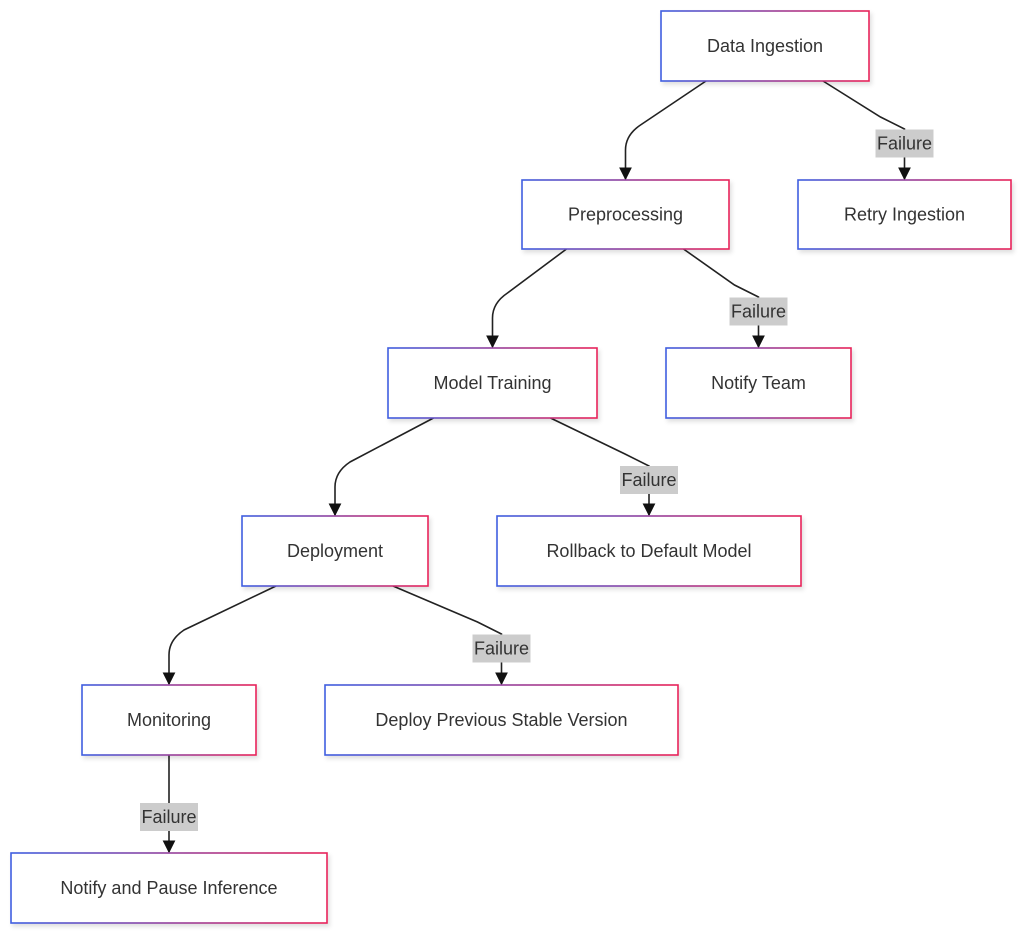 The height and width of the screenshot is (937, 1024). I want to click on node-label: Preprocessing, so click(625, 215).